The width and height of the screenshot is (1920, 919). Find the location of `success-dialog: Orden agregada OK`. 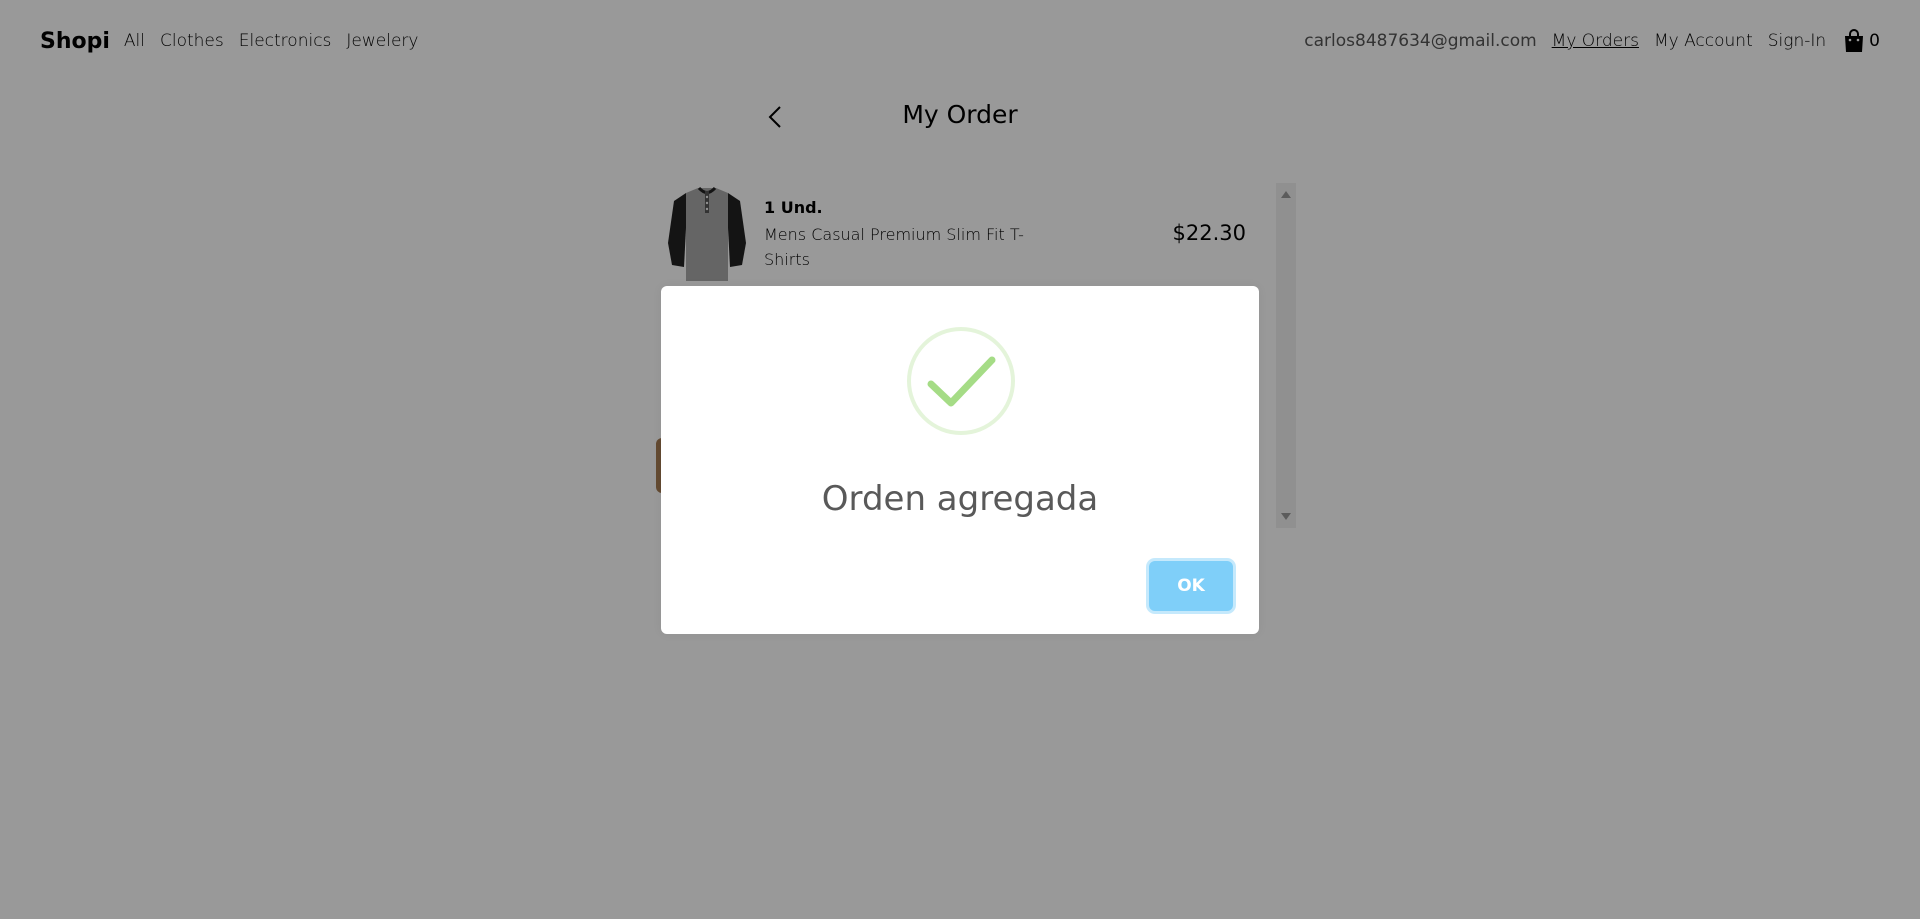

success-dialog: Orden agregada OK is located at coordinates (960, 460).